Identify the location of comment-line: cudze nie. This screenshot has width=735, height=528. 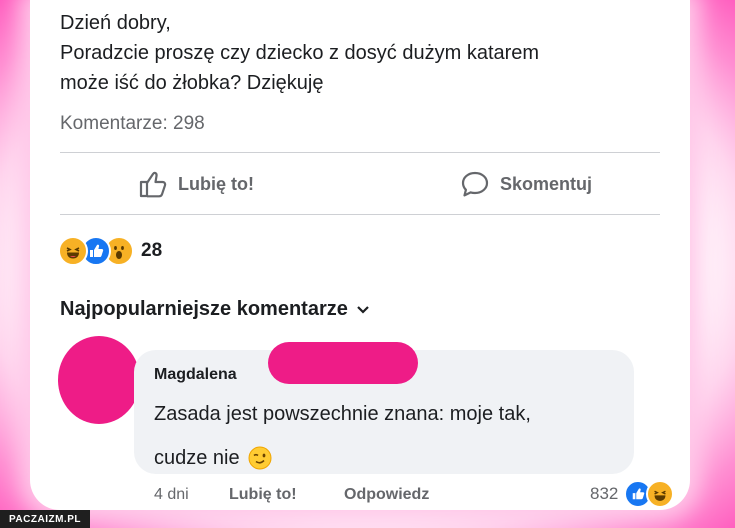
(384, 458).